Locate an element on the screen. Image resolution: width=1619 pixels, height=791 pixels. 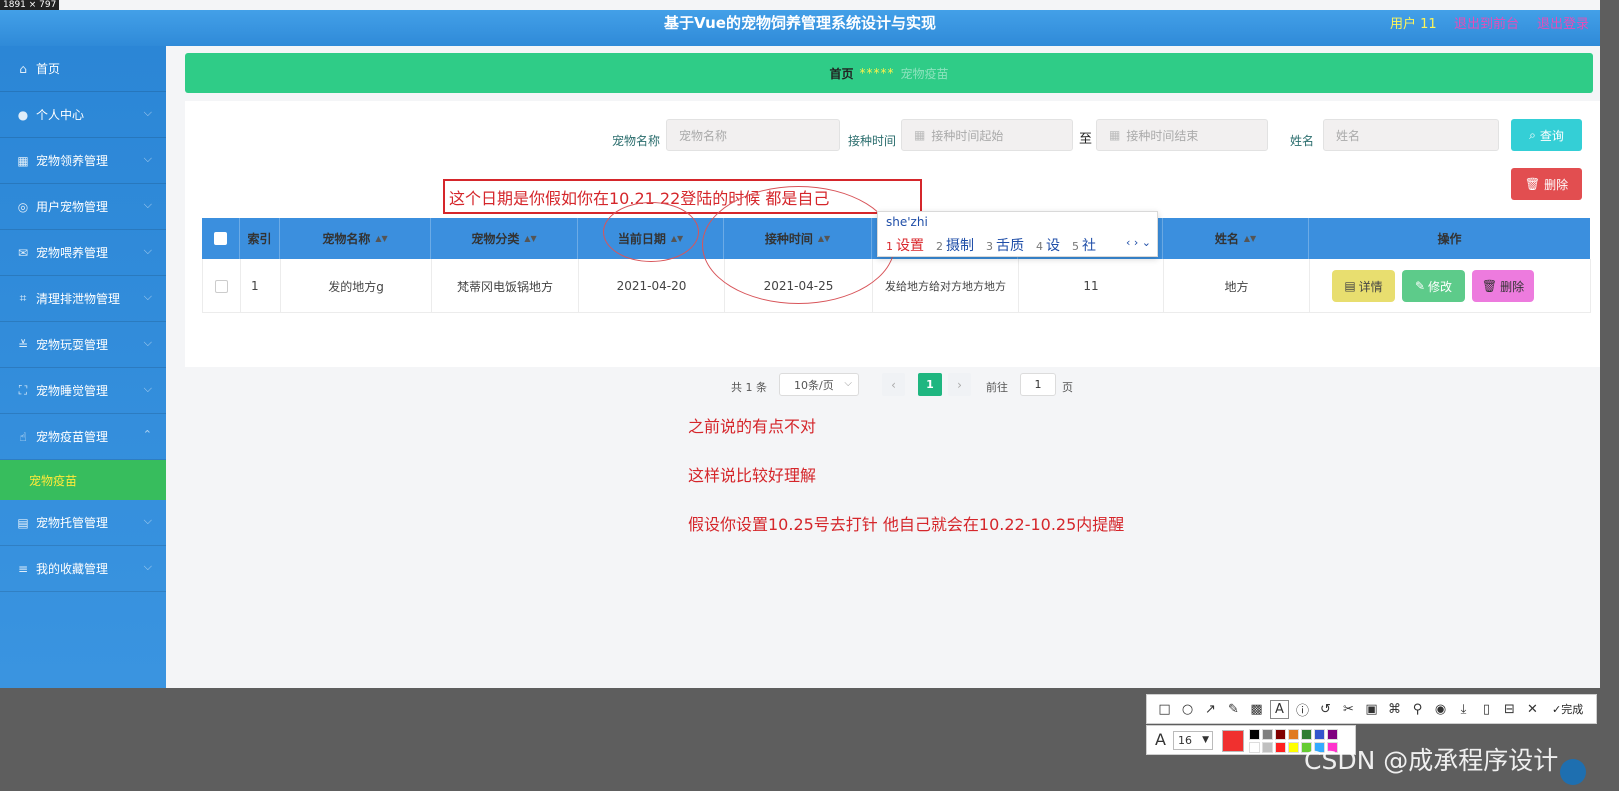
ime-candidate: 5社 is located at coordinates (1084, 245).